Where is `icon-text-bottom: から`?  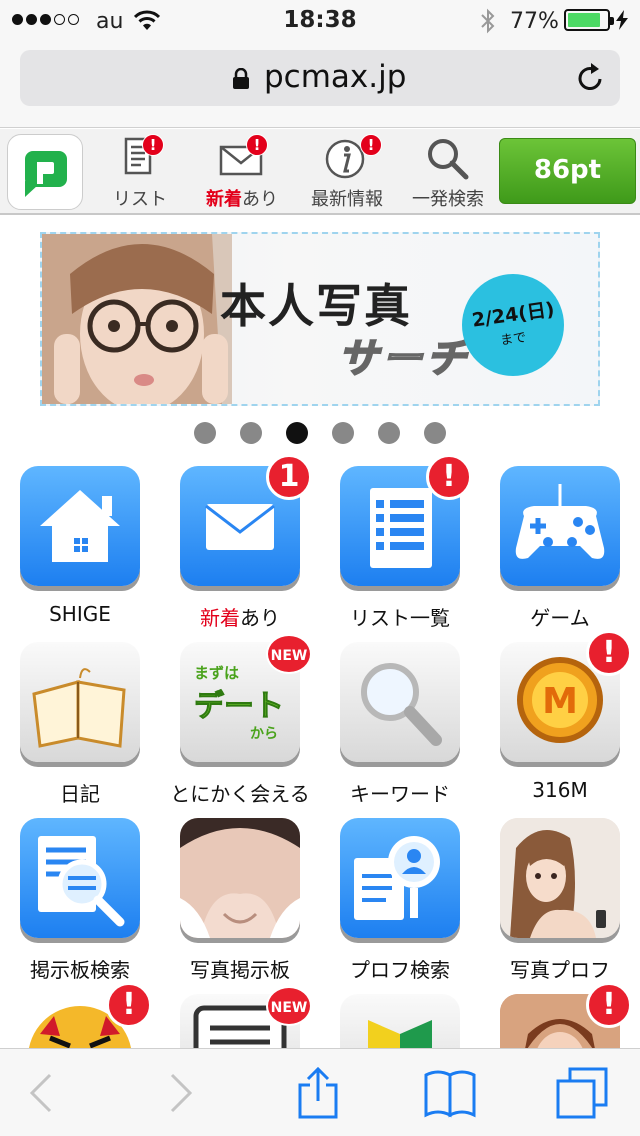 icon-text-bottom: から is located at coordinates (264, 734).